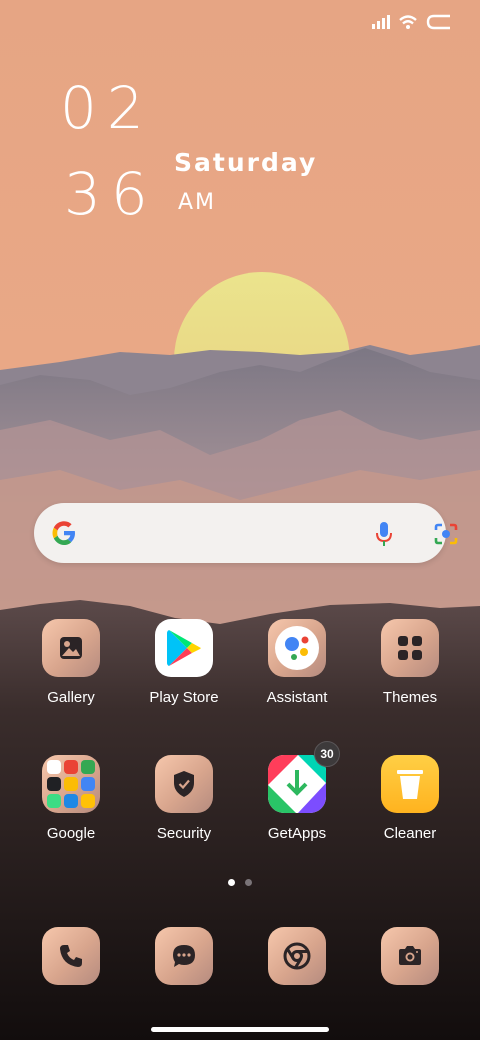 The image size is (480, 1040). I want to click on clock-ampm: AM, so click(197, 202).